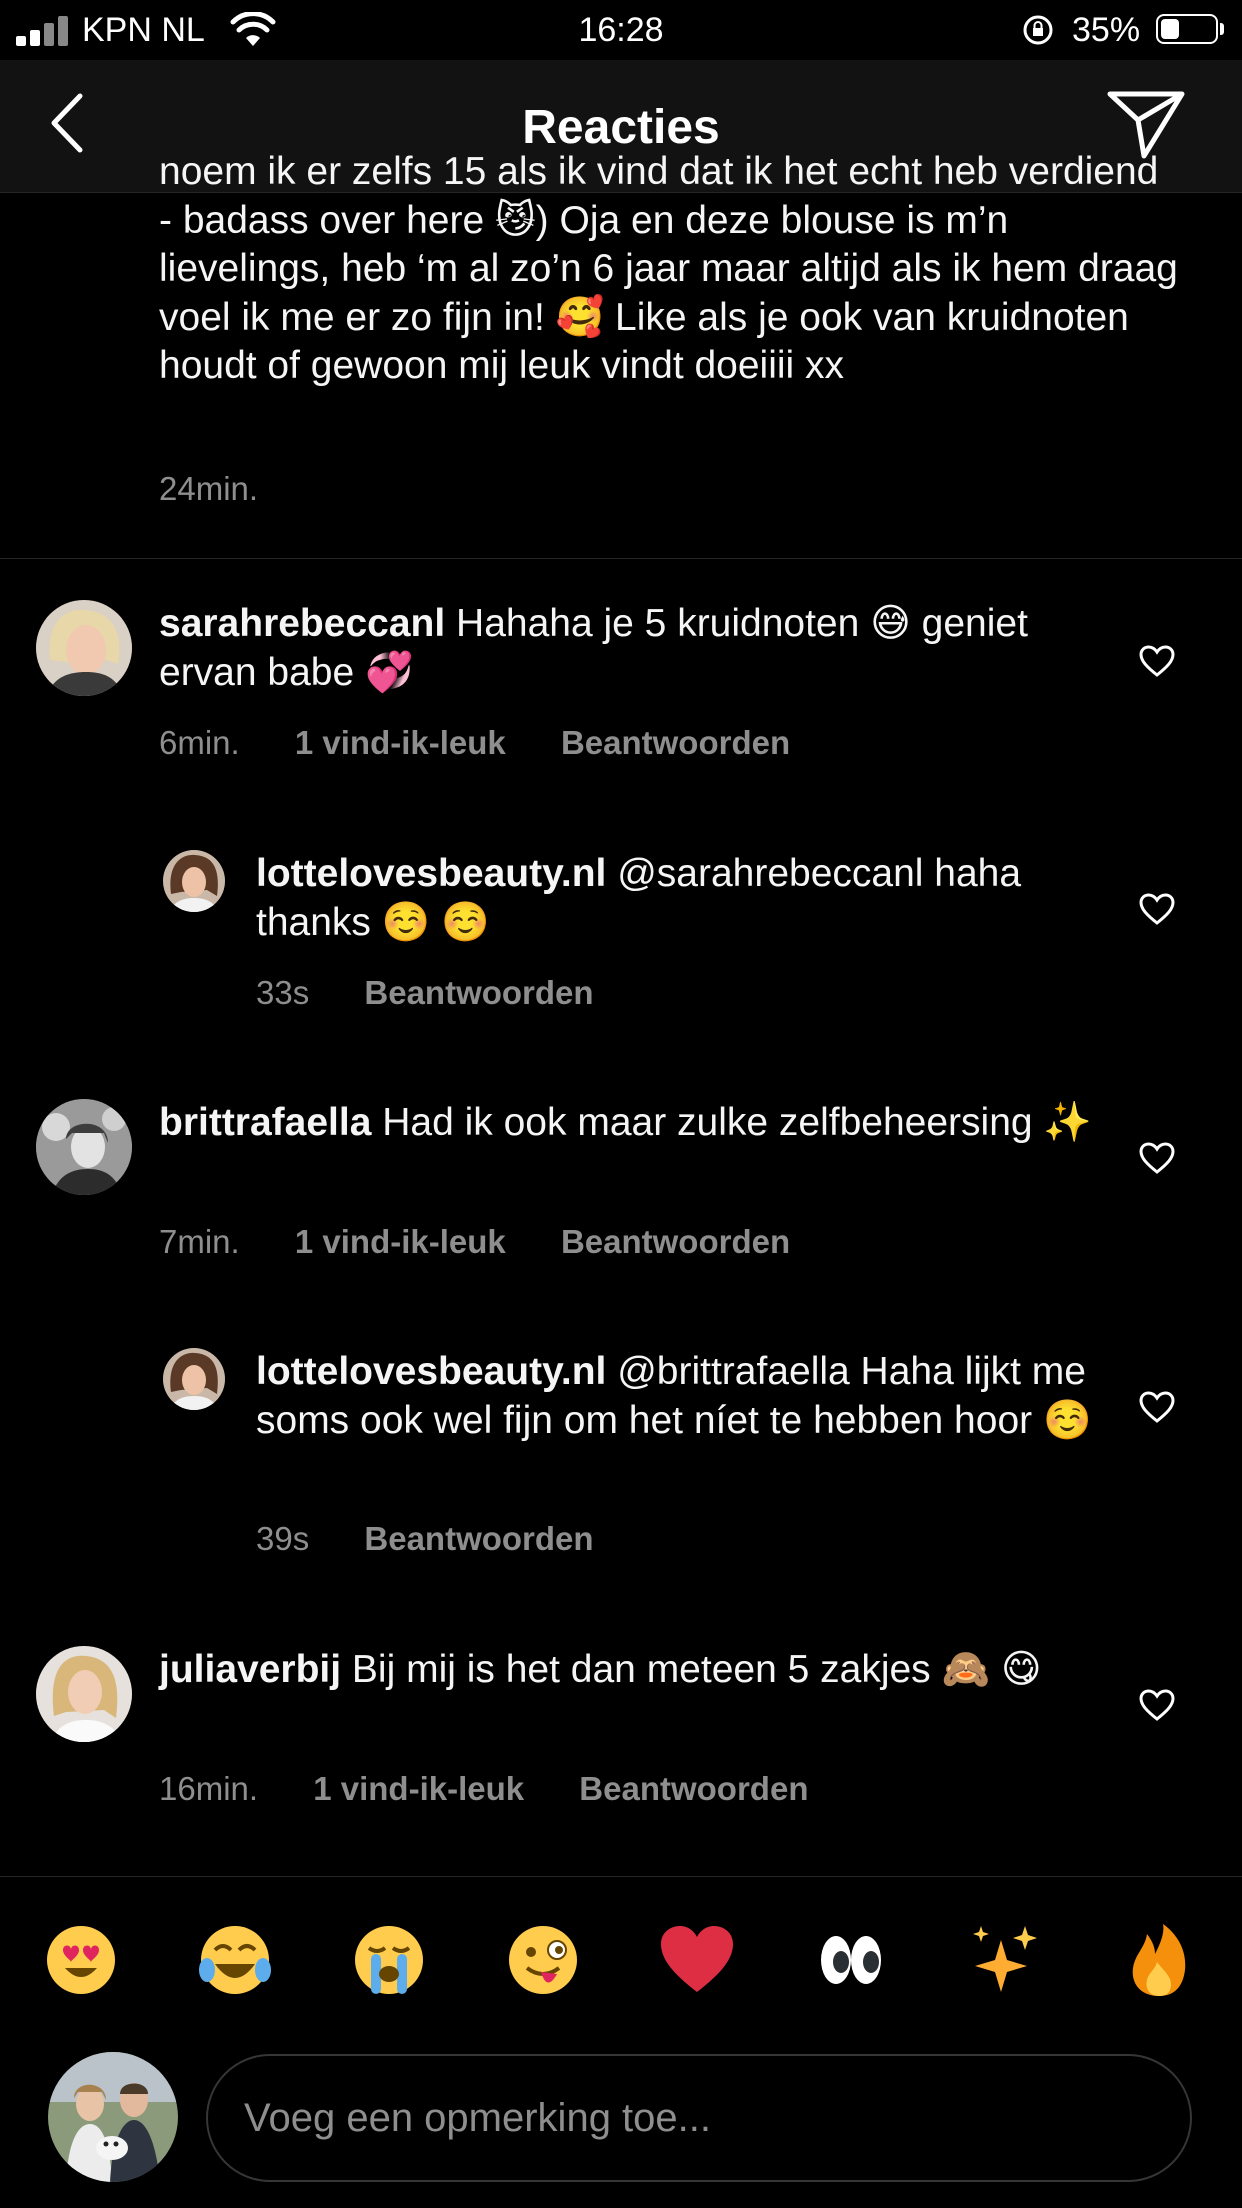 The image size is (1242, 2208). What do you see at coordinates (851, 1960) in the screenshot?
I see `eyes-emoji-button` at bounding box center [851, 1960].